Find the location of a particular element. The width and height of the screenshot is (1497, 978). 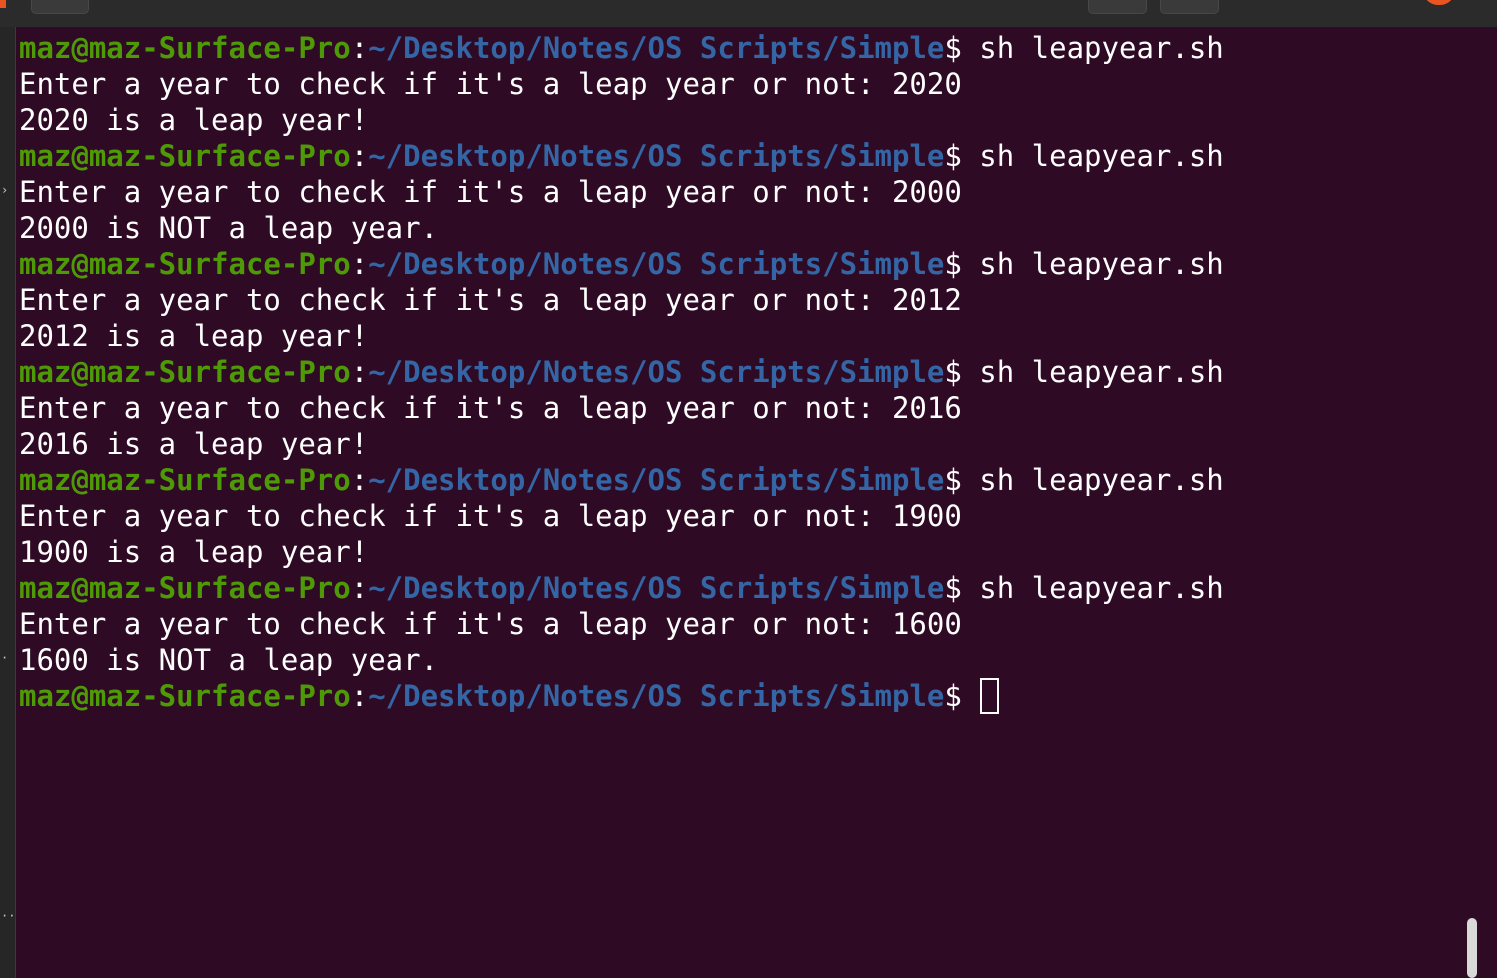

titlebar-search-button is located at coordinates (1117, 7).